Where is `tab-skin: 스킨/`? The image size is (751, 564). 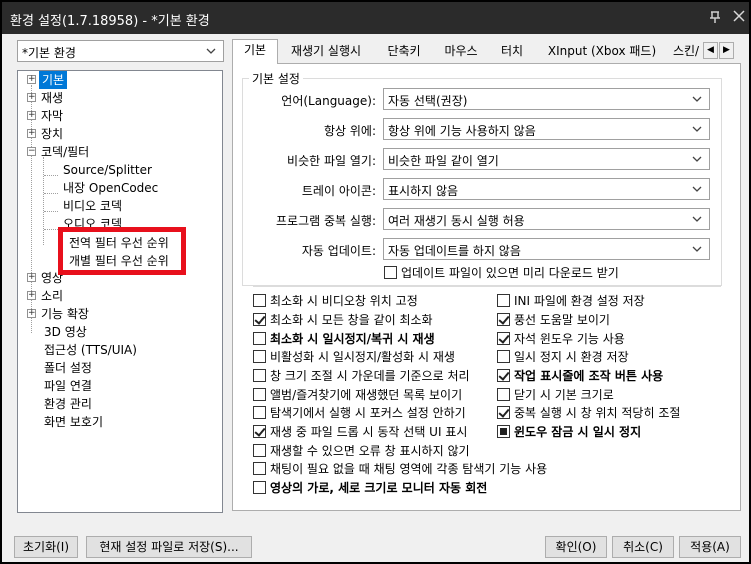
tab-skin: 스킨/ is located at coordinates (686, 52).